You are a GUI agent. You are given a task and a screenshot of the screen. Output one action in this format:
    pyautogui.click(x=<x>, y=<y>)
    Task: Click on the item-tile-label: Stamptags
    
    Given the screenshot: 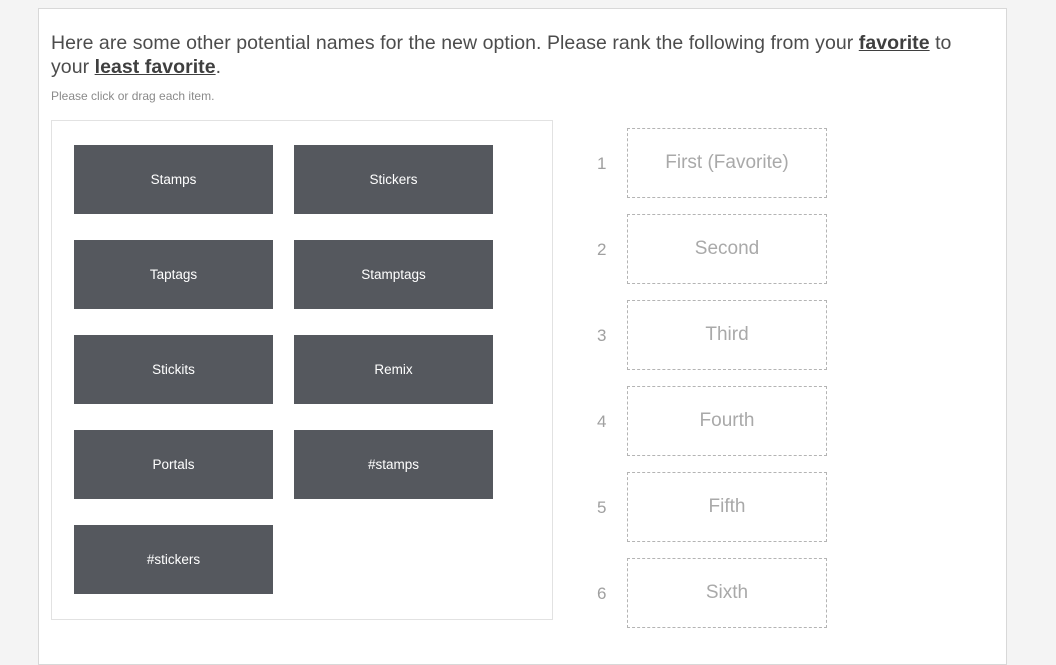 What is the action you would take?
    pyautogui.click(x=393, y=274)
    